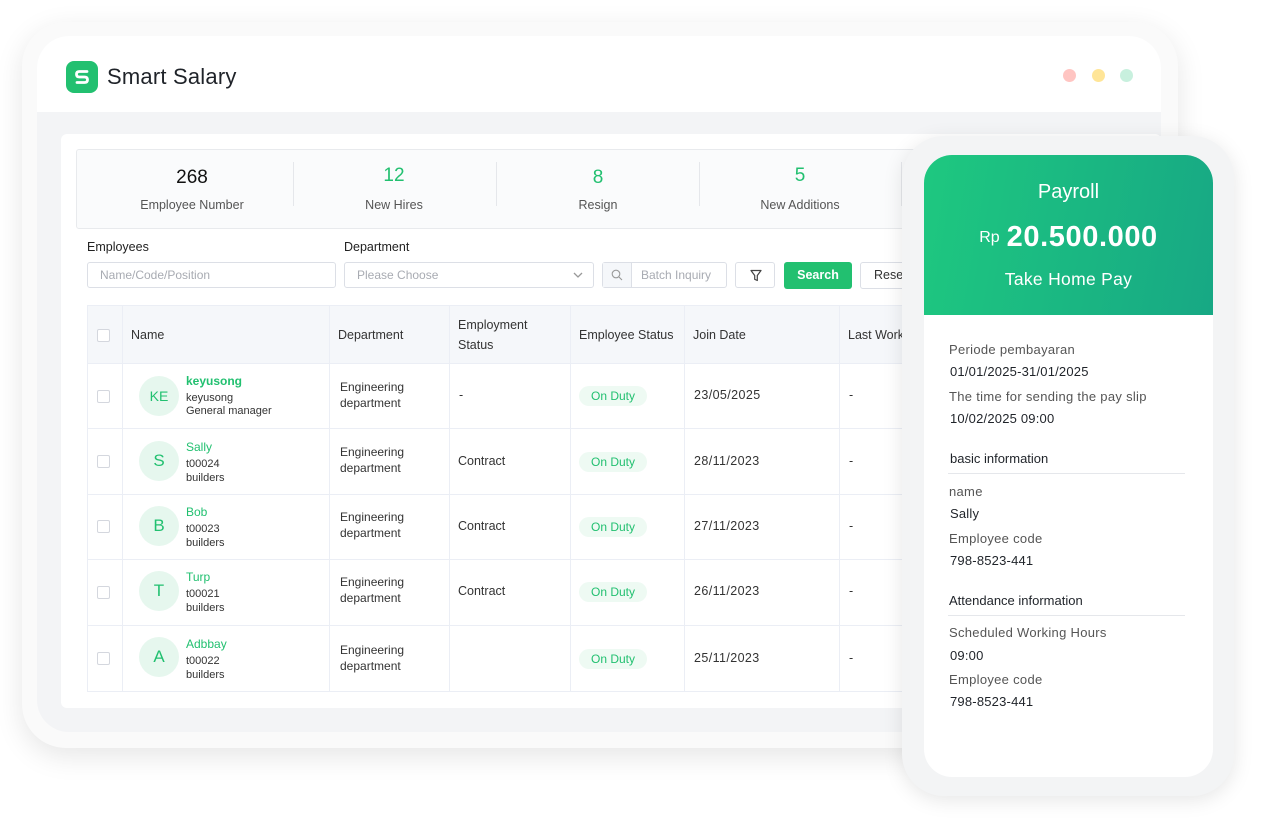  I want to click on select-all-checkbox, so click(103, 335).